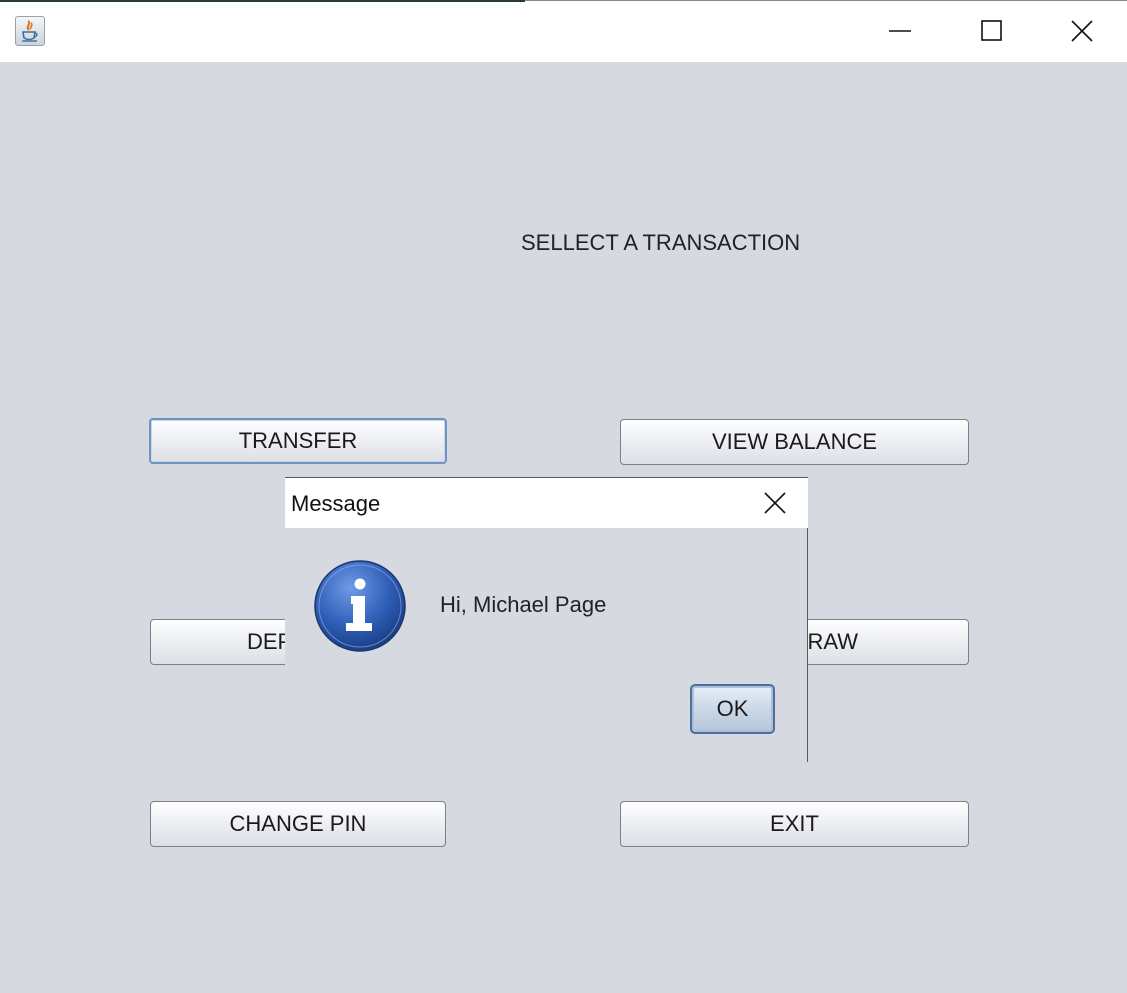 This screenshot has width=1127, height=993. What do you see at coordinates (546, 619) in the screenshot?
I see `message-dialog: Message Hi, Michael Page OK` at bounding box center [546, 619].